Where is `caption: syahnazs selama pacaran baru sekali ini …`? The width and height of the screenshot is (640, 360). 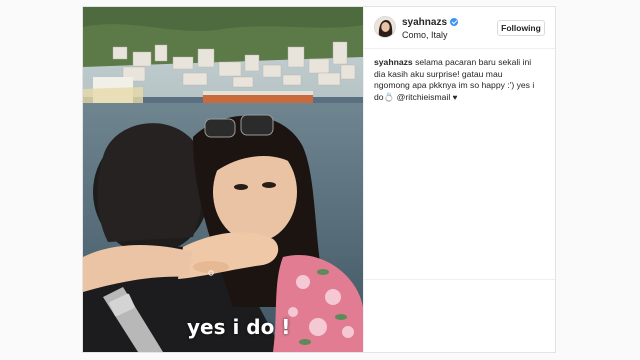 caption: syahnazs selama pacaran baru sekali ini … is located at coordinates (456, 80).